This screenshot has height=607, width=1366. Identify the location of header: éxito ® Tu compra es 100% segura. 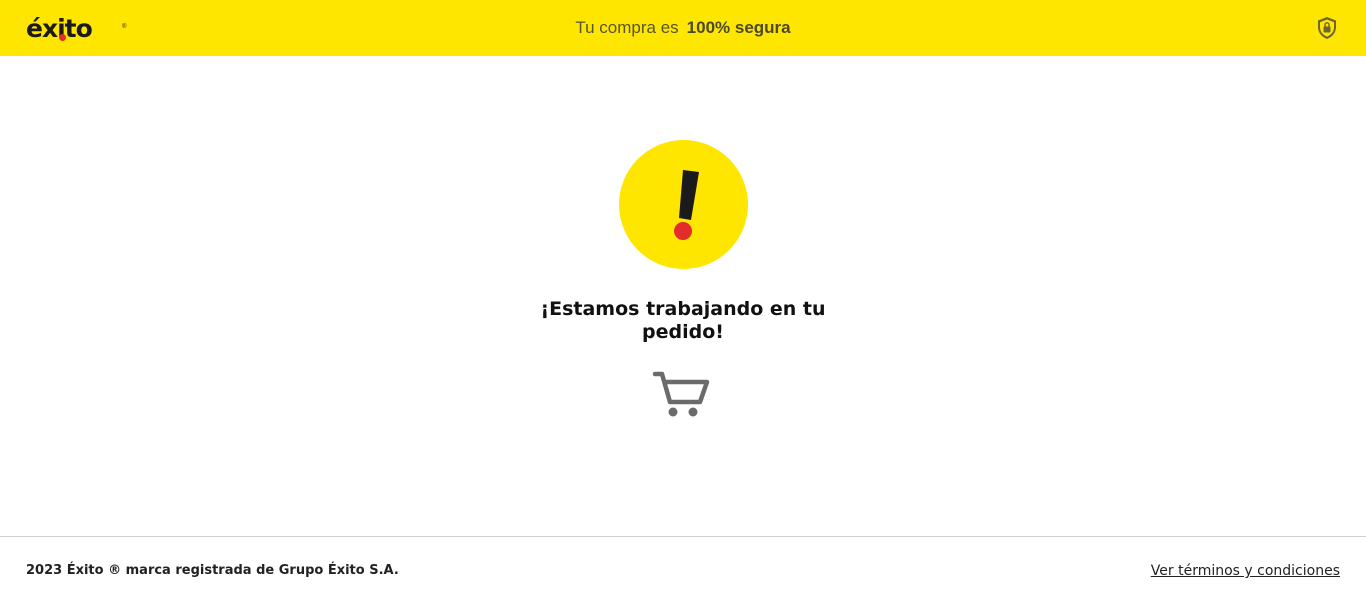
(683, 28).